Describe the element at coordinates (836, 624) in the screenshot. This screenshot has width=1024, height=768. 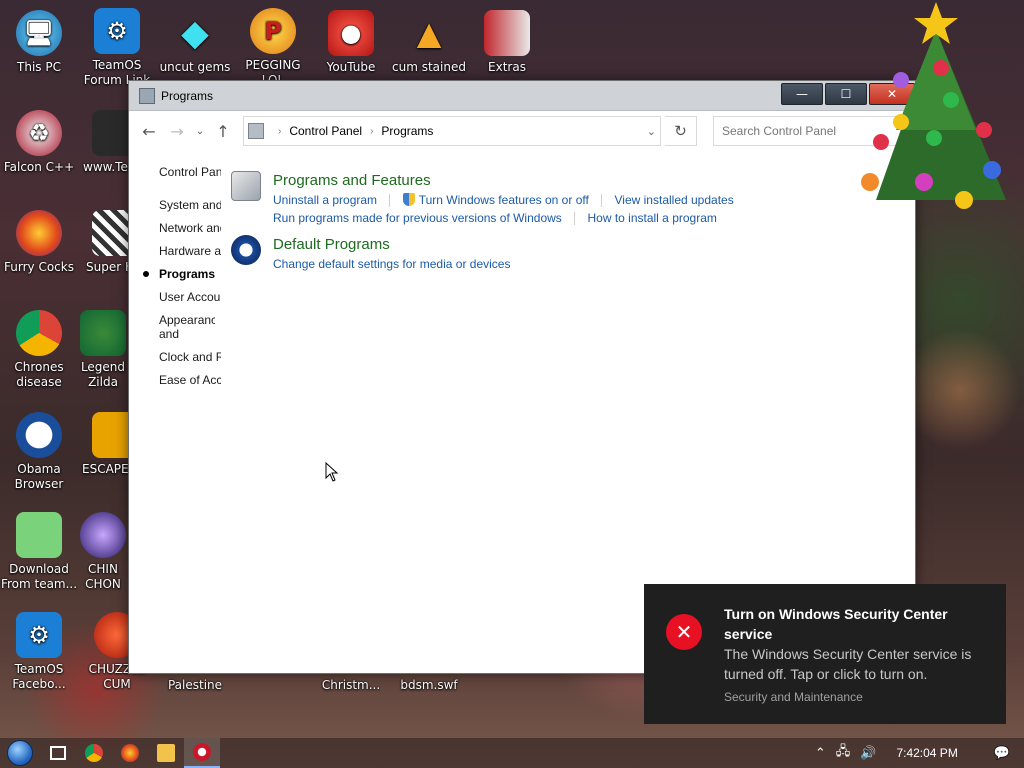
I see `notification-title: Turn on Windows Security Center service` at that location.